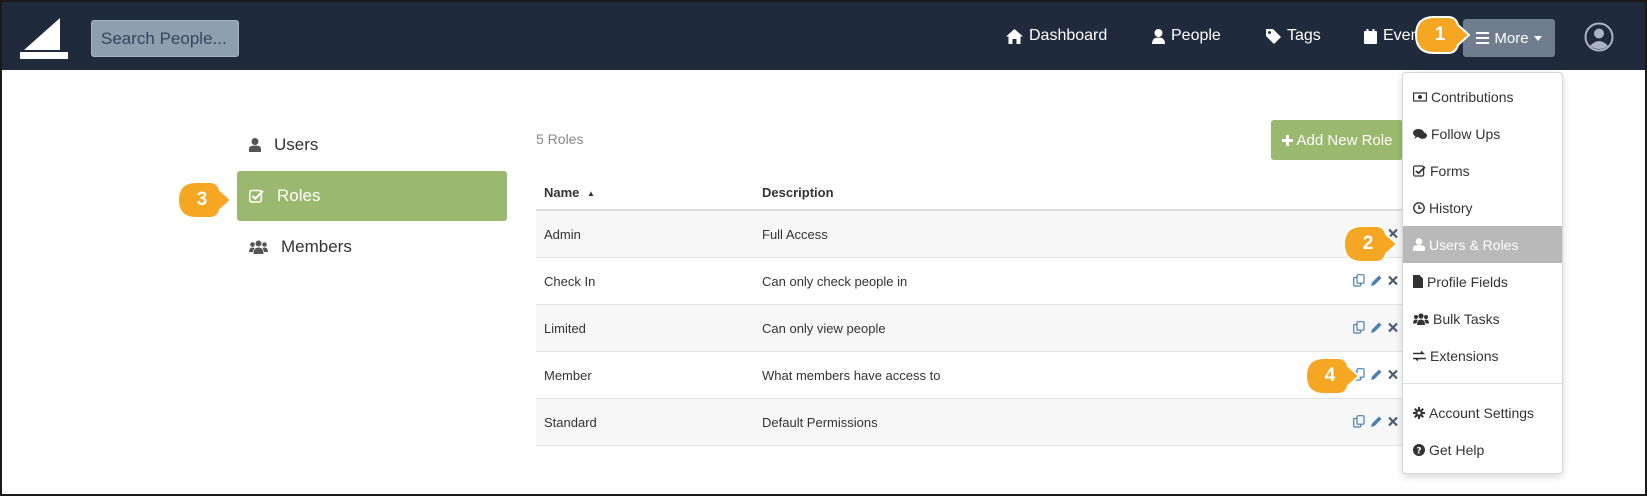 The height and width of the screenshot is (496, 1647). Describe the element at coordinates (835, 281) in the screenshot. I see `role-description: Can only check people in` at that location.